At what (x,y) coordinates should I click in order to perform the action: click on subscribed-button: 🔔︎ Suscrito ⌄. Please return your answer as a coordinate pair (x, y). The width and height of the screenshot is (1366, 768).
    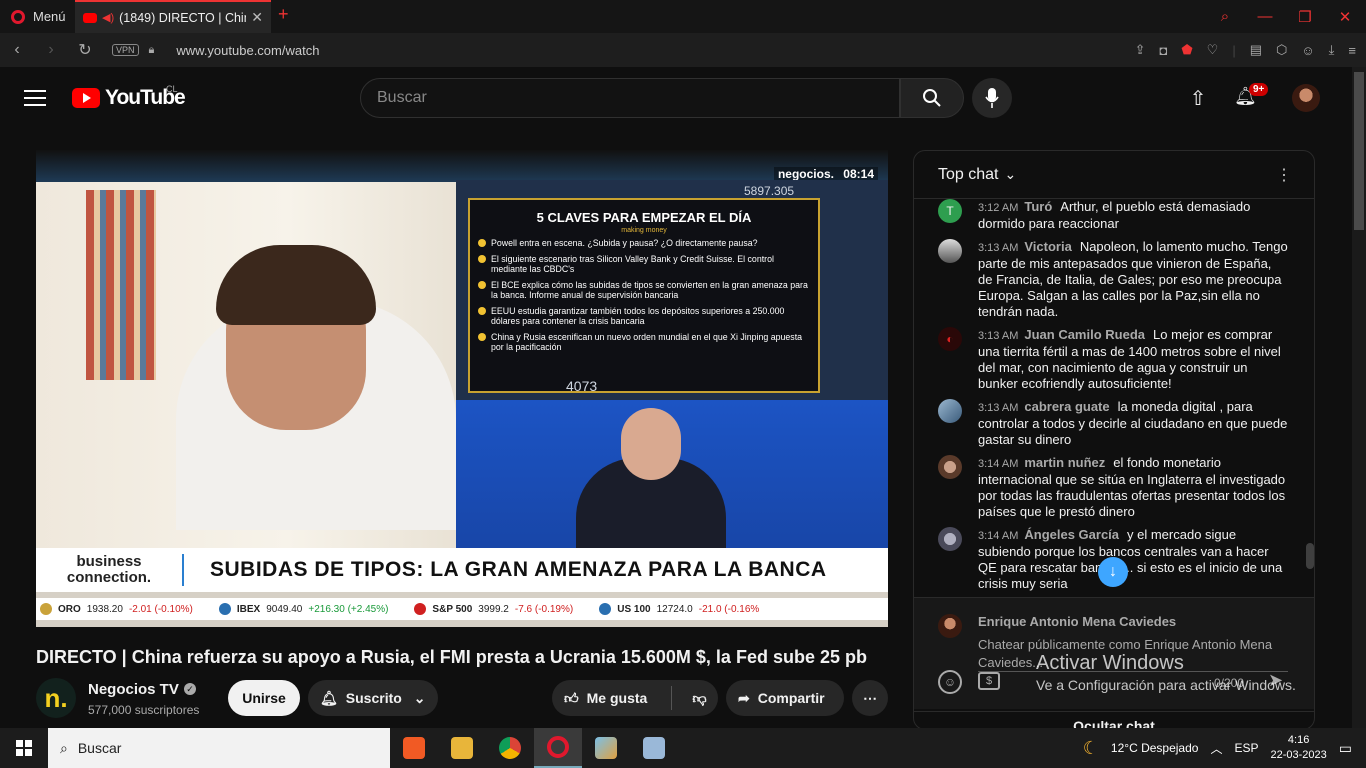
    Looking at the image, I should click on (373, 698).